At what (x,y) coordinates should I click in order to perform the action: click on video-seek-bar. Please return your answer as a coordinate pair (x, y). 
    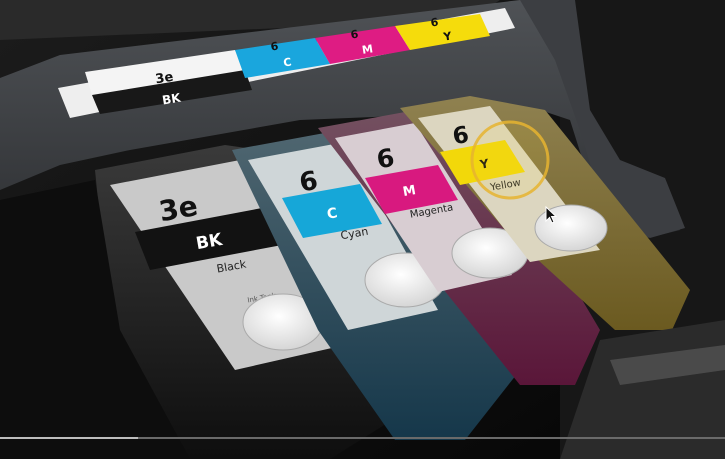
    Looking at the image, I should click on (362, 438).